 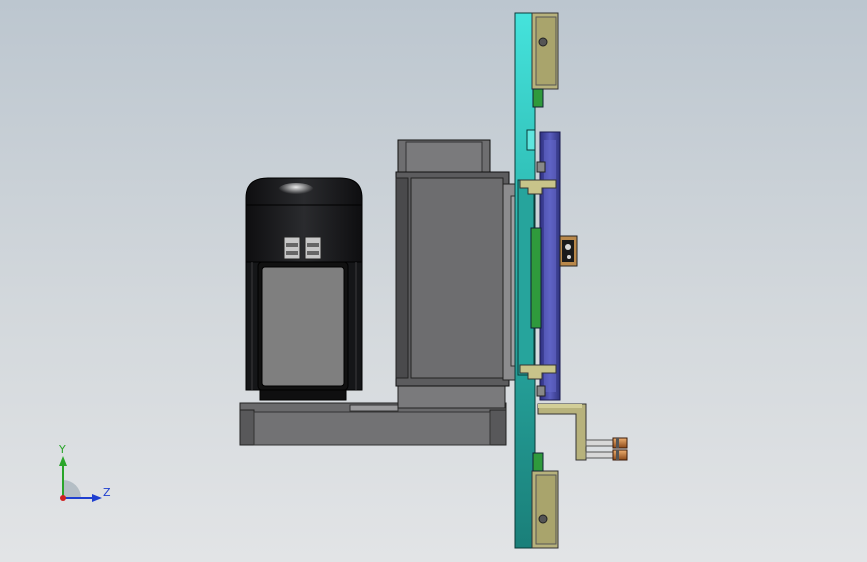 What do you see at coordinates (545, 500) in the screenshot?
I see `clamp-block-bottom` at bounding box center [545, 500].